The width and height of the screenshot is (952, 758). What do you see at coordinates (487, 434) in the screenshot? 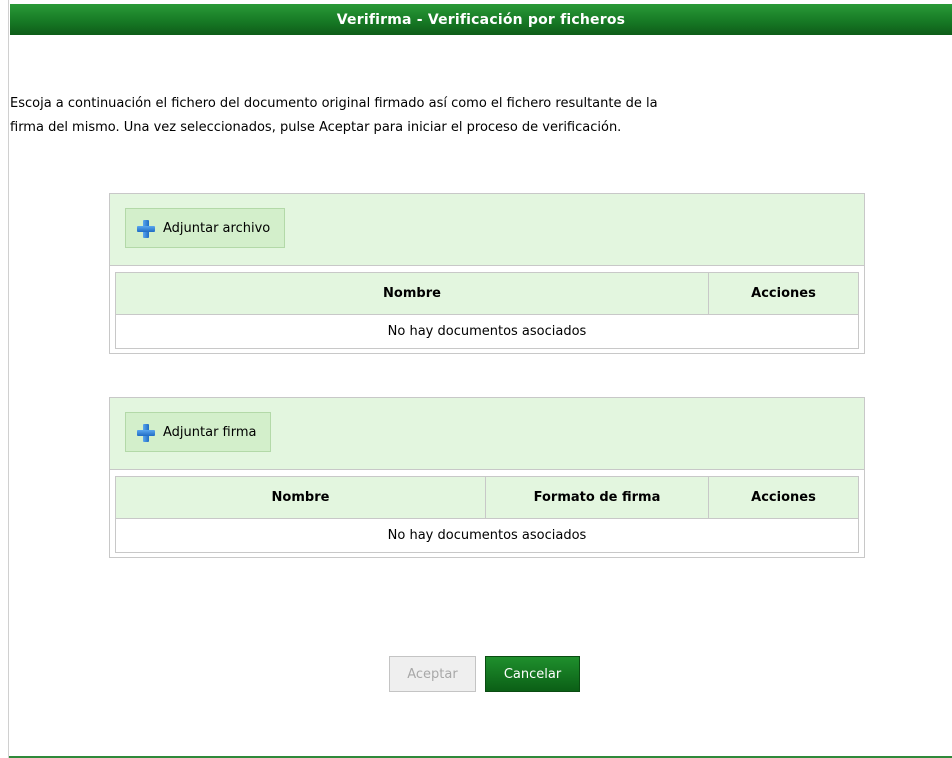
I see `firma-panel-header: Adjuntar firma` at bounding box center [487, 434].